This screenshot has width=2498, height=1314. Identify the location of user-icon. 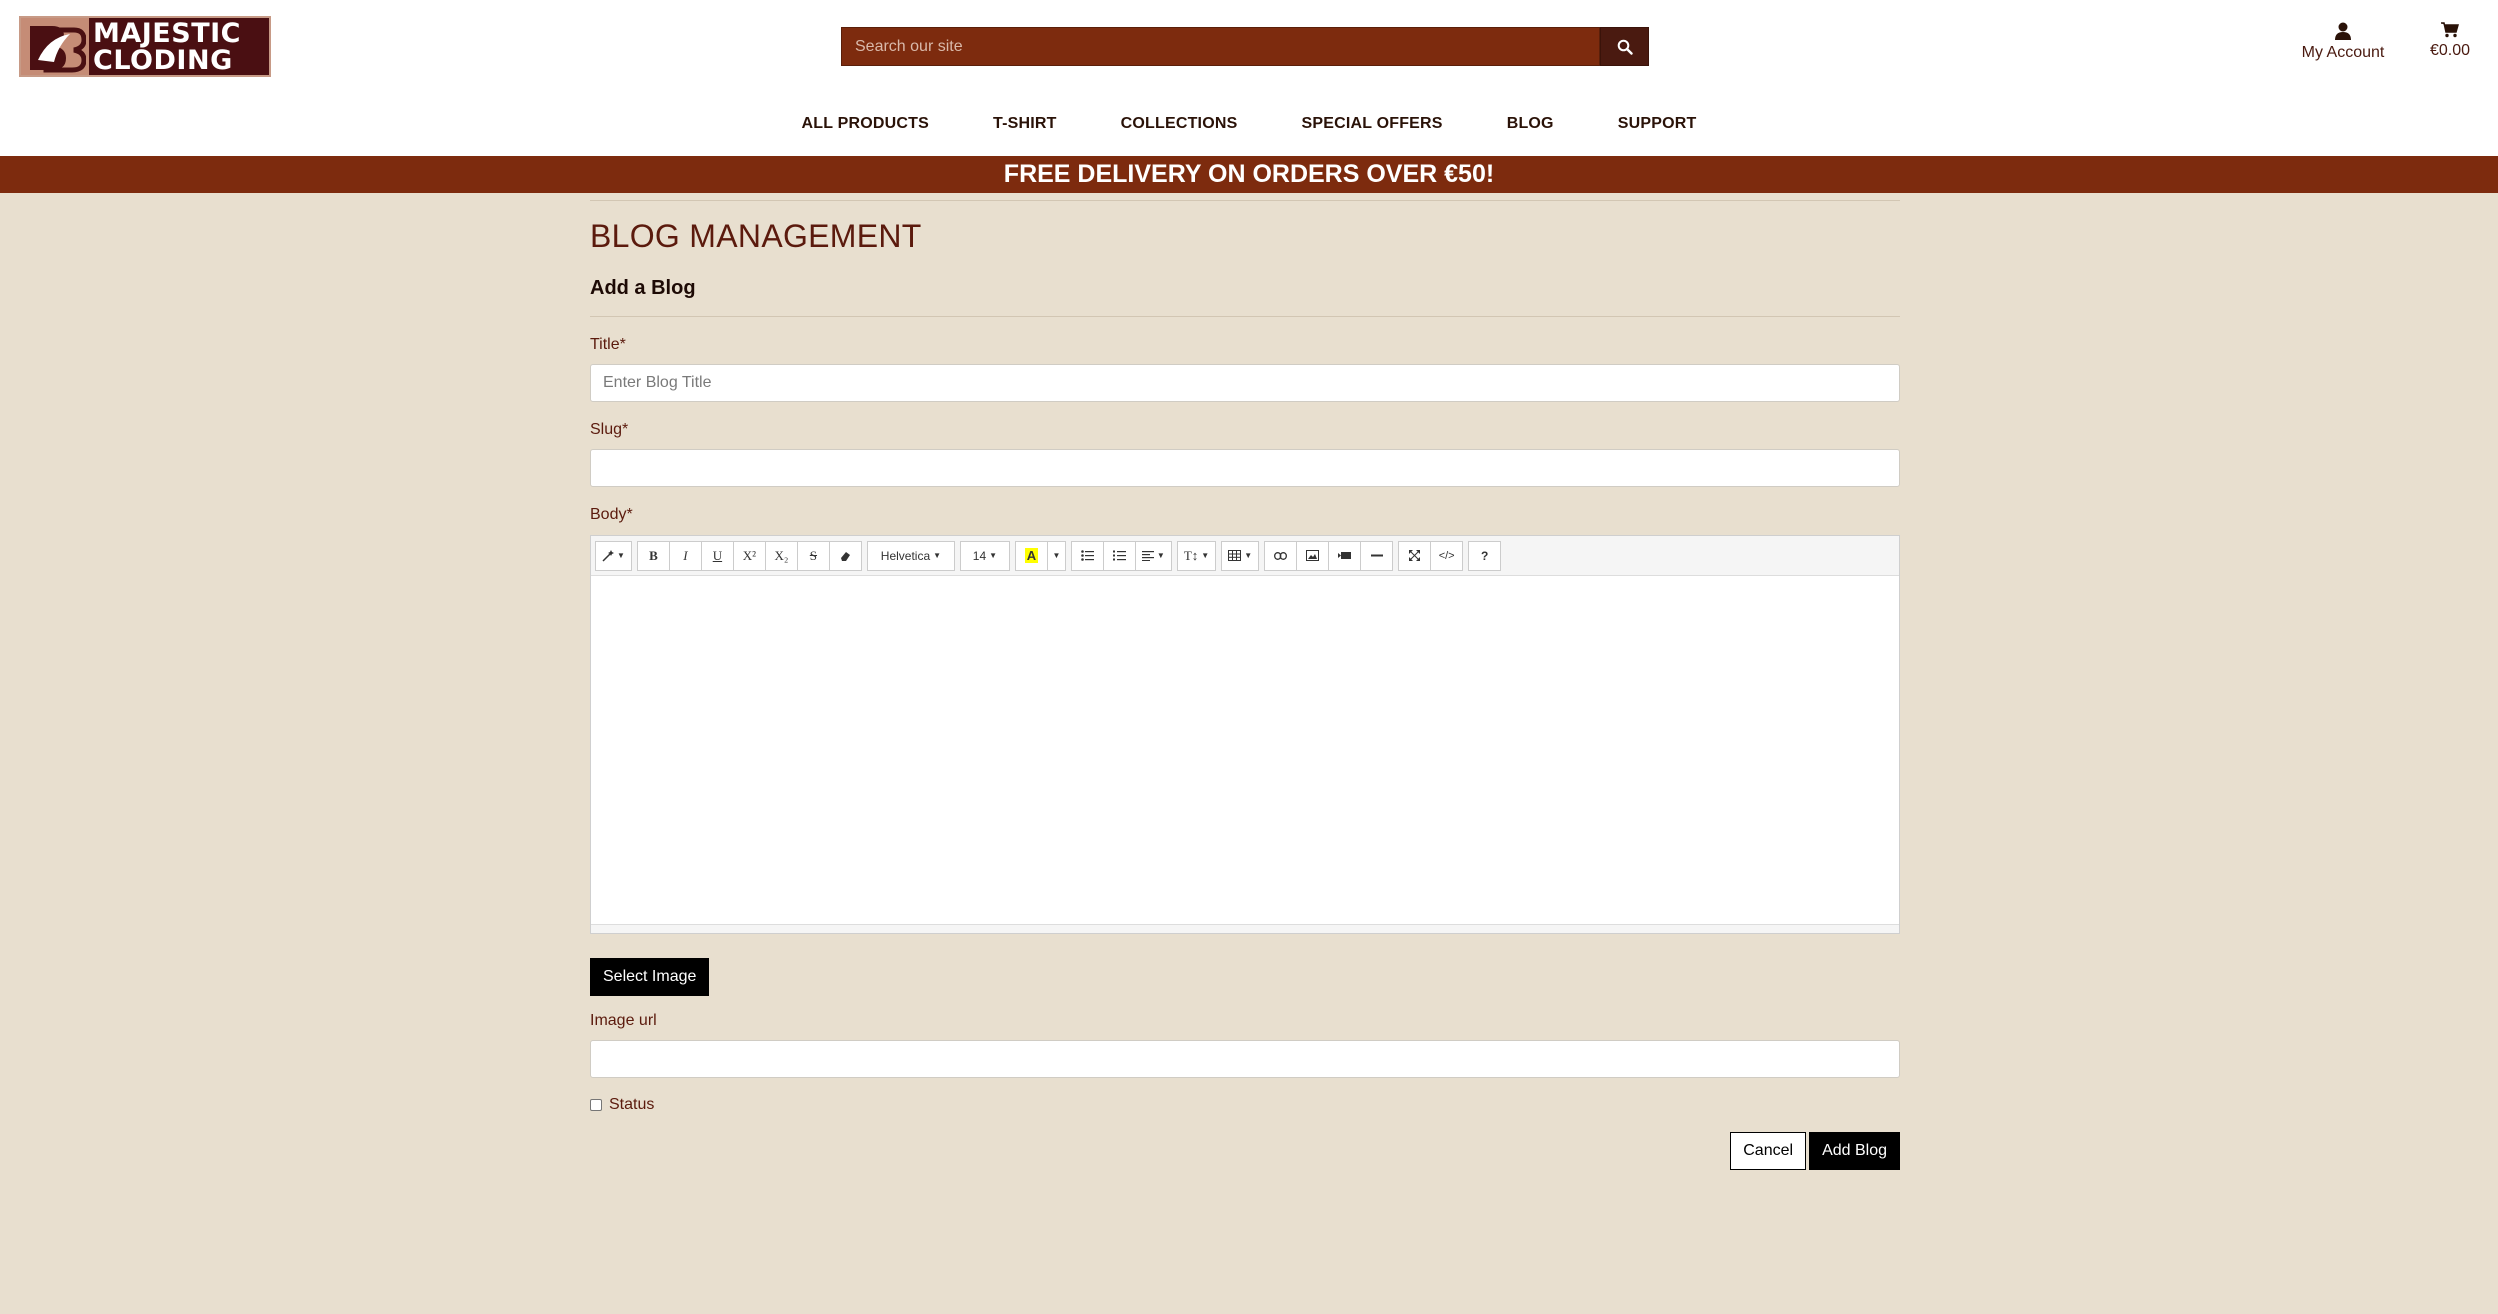
(2343, 31).